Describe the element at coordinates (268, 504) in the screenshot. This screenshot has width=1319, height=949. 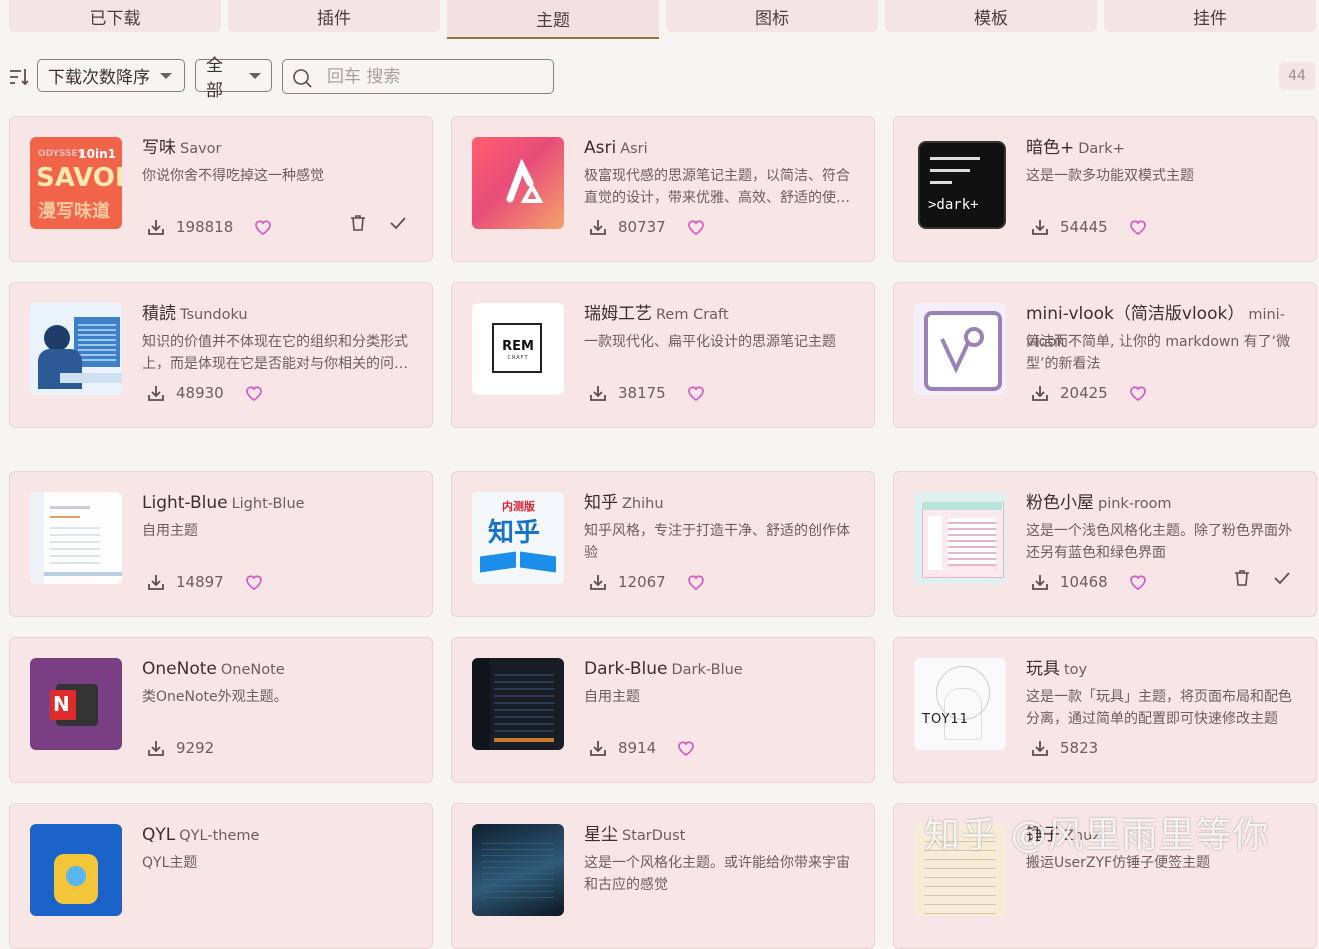
I see `theme-subtitle: Light-Blue` at that location.